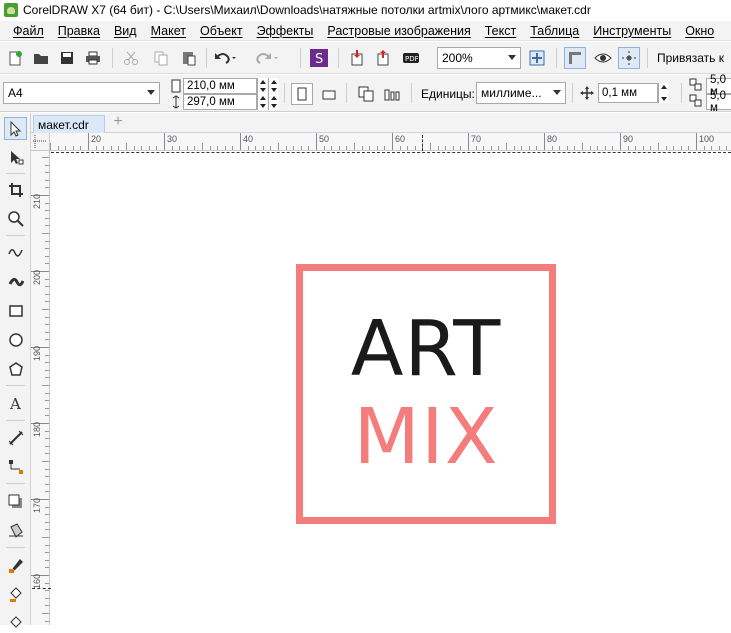  I want to click on vertical-ruler: 210 200 190 180 170 160, so click(40, 388).